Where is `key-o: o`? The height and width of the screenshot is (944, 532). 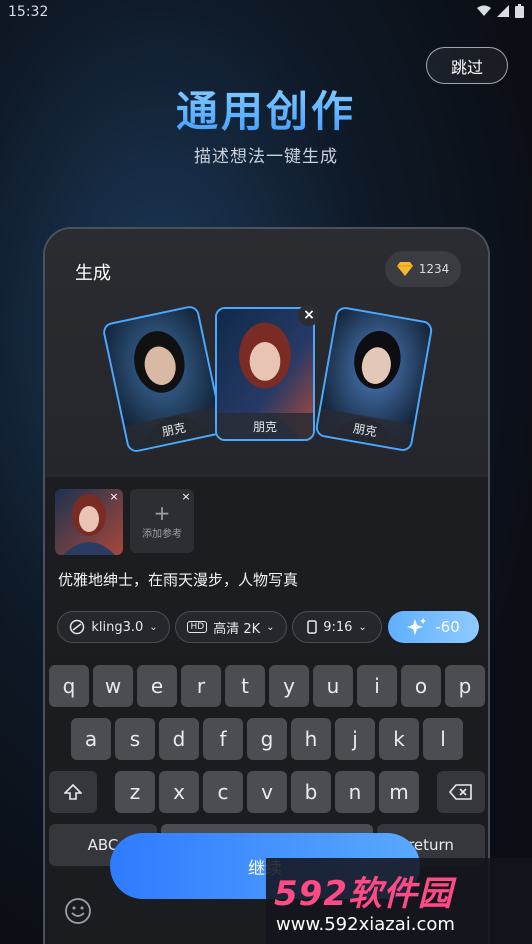 key-o: o is located at coordinates (421, 686).